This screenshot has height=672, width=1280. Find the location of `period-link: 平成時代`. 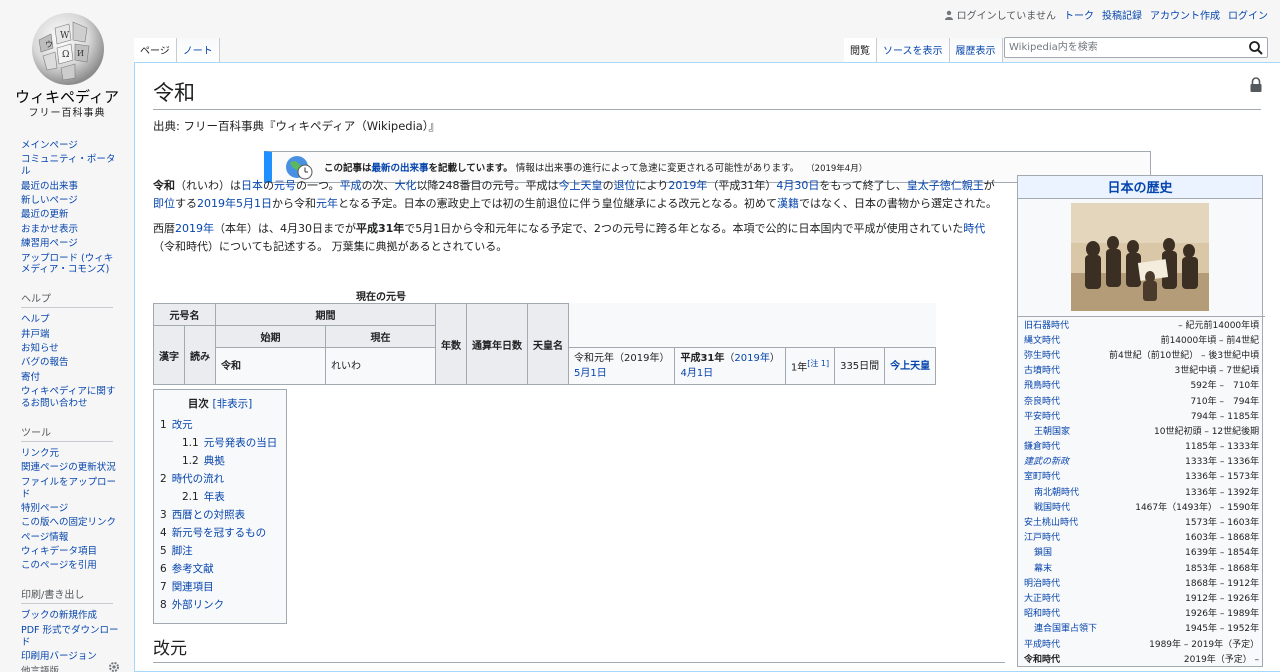

period-link: 平成時代 is located at coordinates (1042, 645).